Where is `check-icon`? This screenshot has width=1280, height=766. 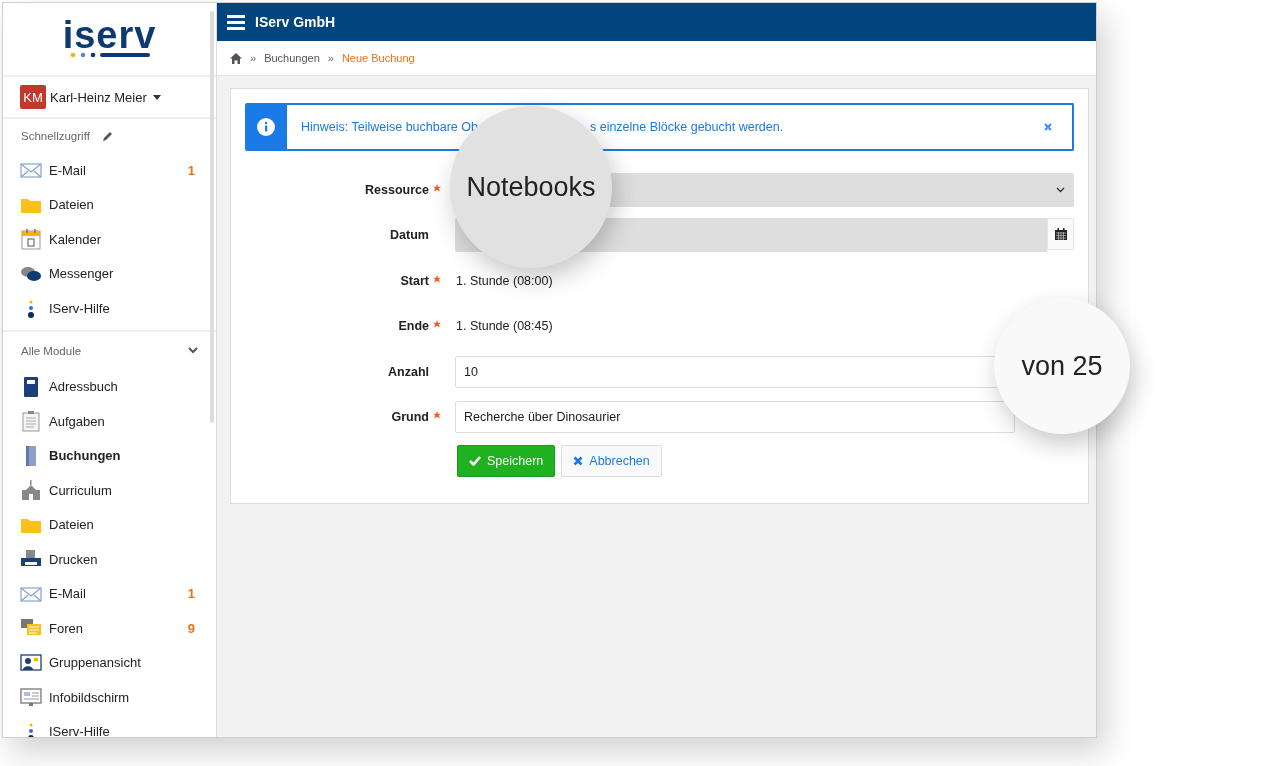
check-icon is located at coordinates (475, 461).